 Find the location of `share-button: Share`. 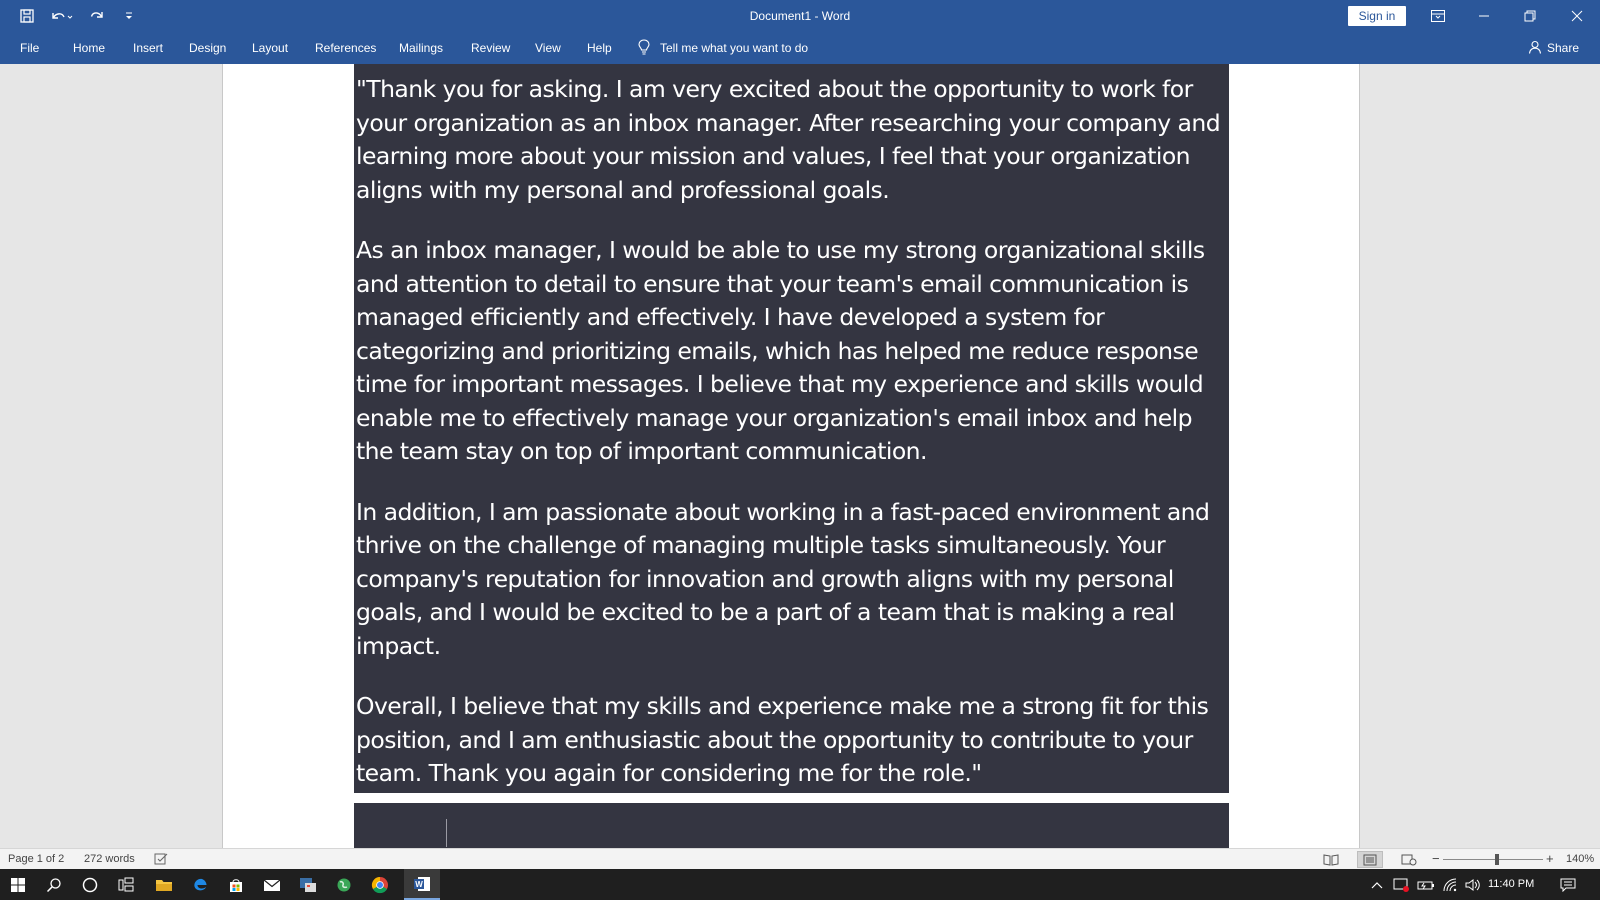

share-button: Share is located at coordinates (1553, 48).